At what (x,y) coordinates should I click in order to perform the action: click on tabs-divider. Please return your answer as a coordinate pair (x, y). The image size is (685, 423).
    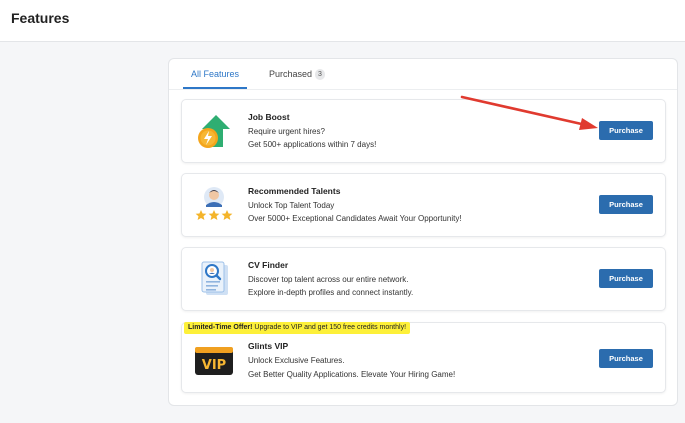
    Looking at the image, I should click on (423, 89).